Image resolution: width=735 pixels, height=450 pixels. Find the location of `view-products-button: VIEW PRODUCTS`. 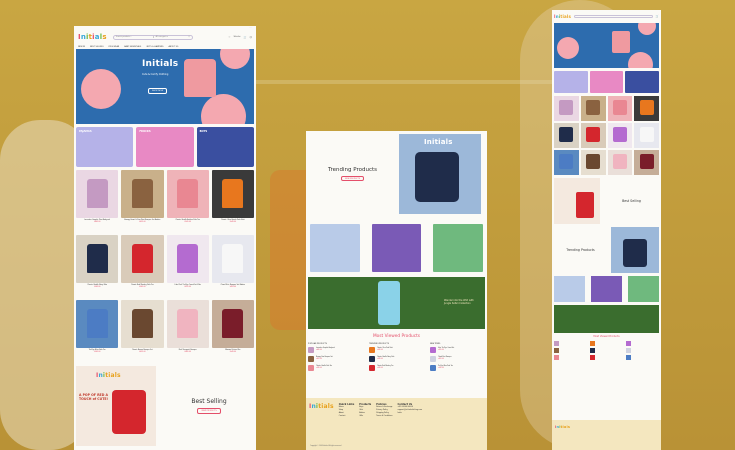

view-products-button: VIEW PRODUCTS is located at coordinates (209, 411).